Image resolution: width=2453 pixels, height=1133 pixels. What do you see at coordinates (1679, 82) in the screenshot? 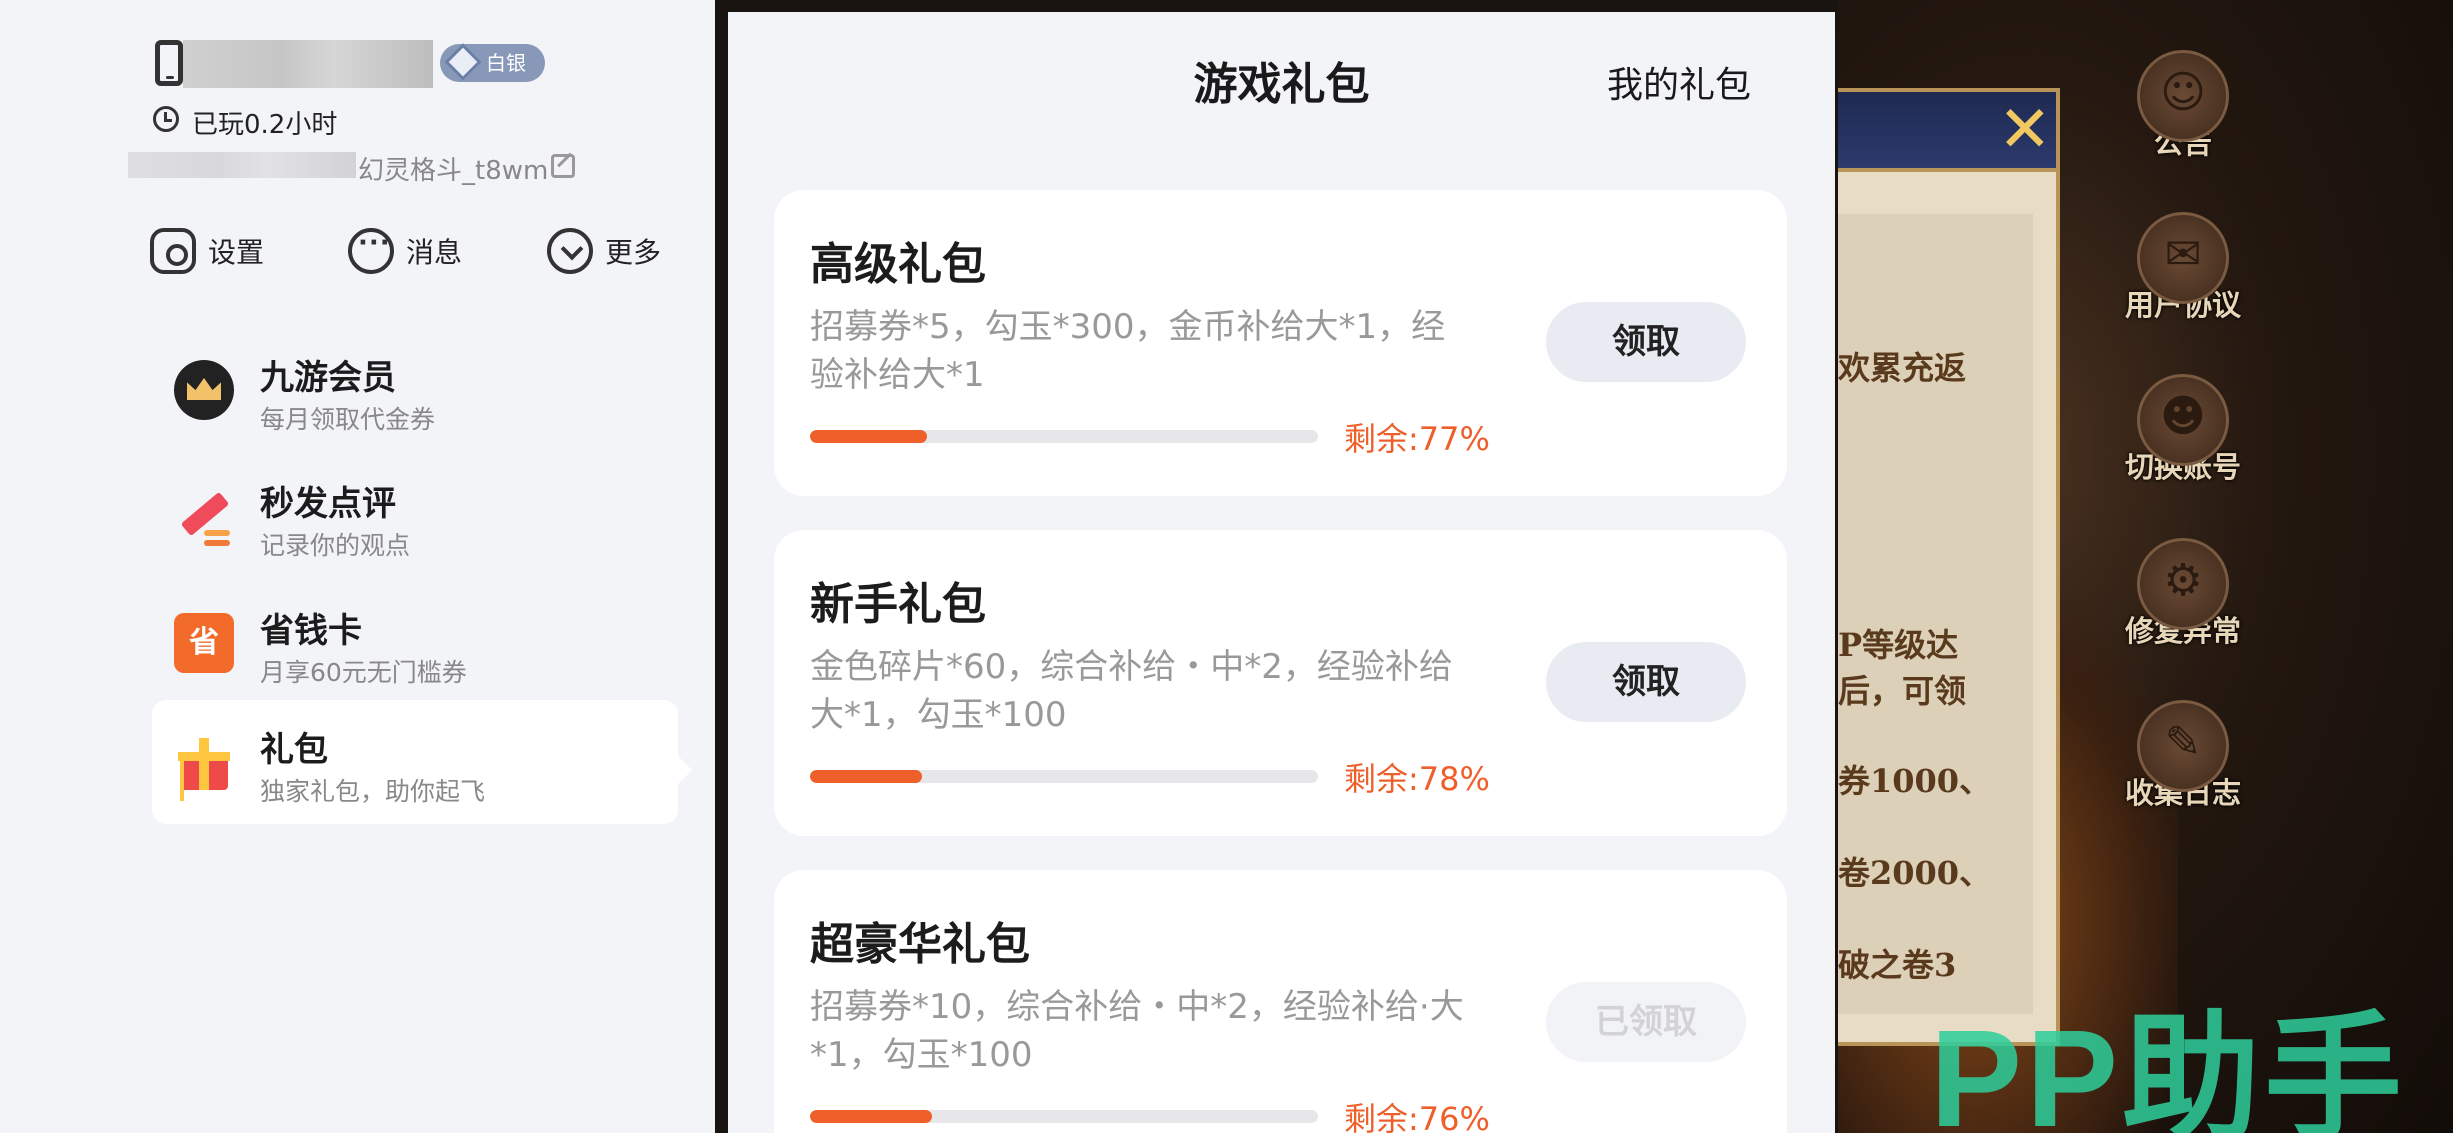
I see `my-gifts-link: 我的礼包` at bounding box center [1679, 82].